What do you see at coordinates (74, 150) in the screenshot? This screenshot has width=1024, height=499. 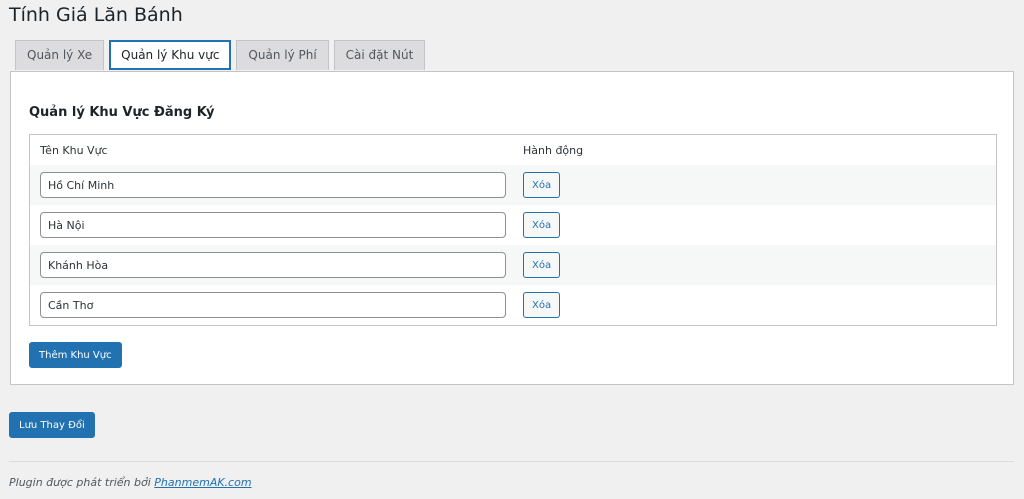 I see `column-header-name: Tên Khu Vực` at bounding box center [74, 150].